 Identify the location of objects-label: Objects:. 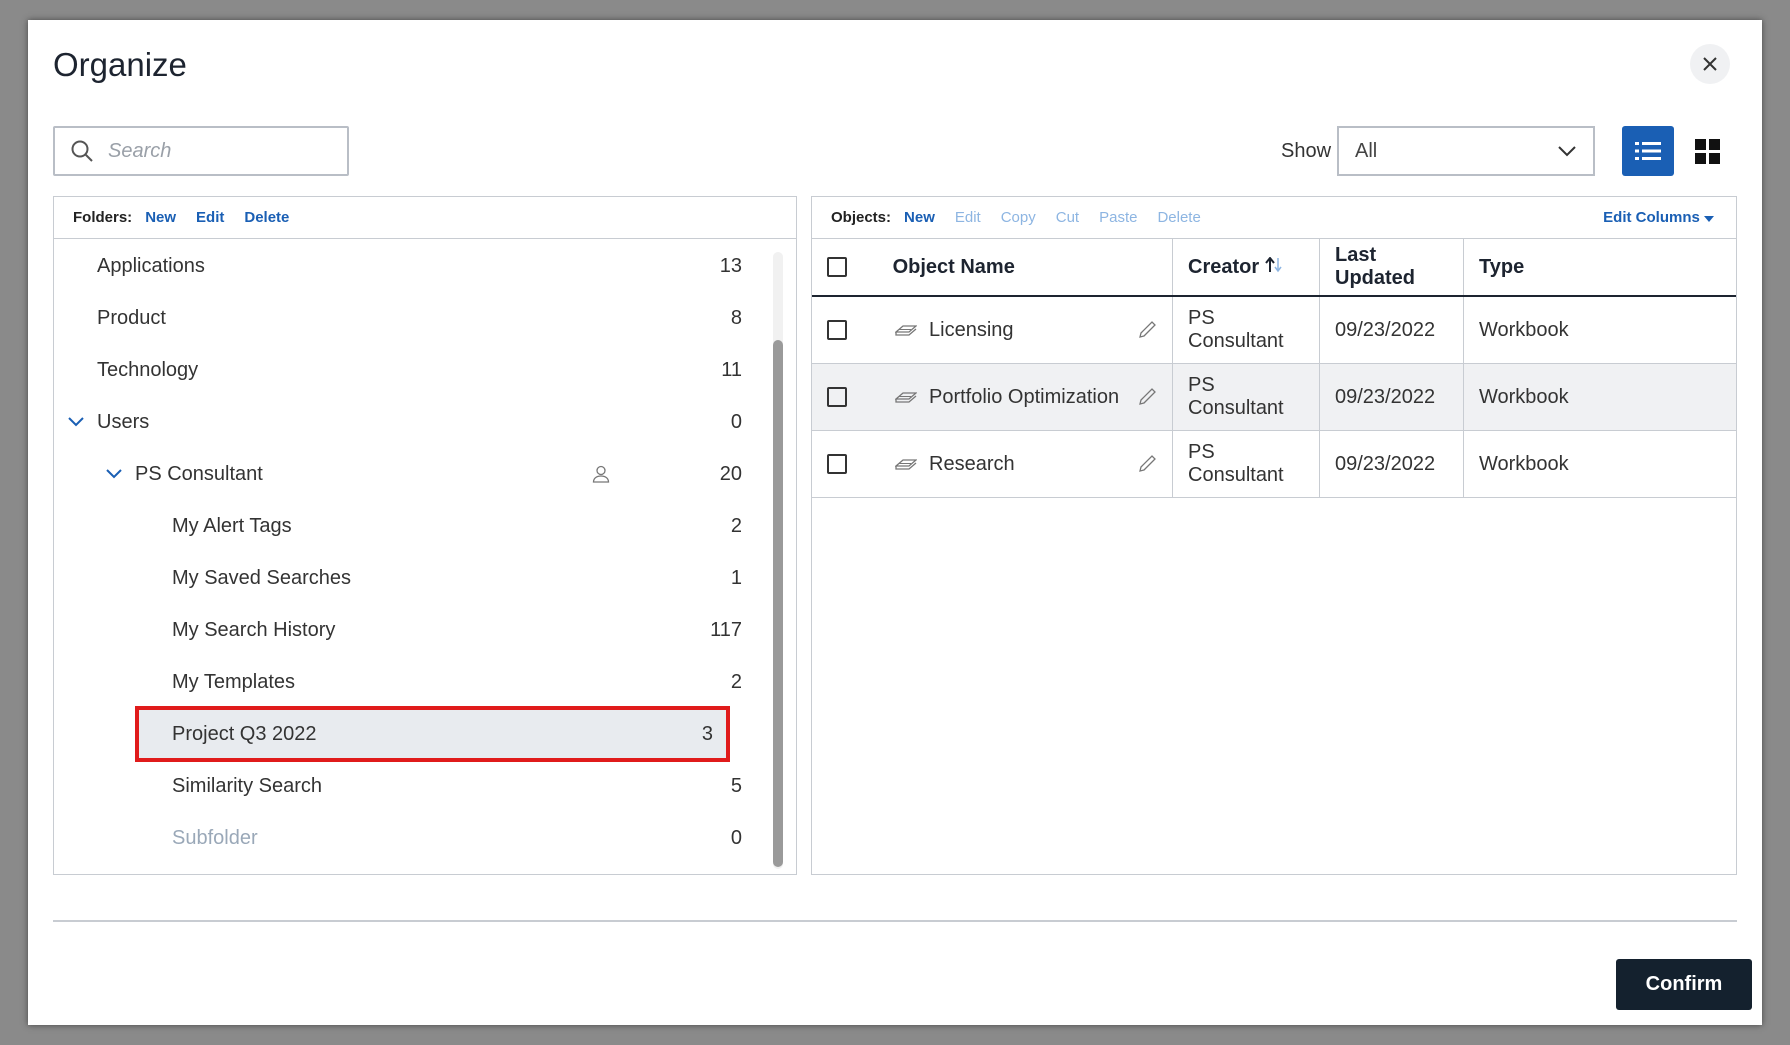
(861, 217).